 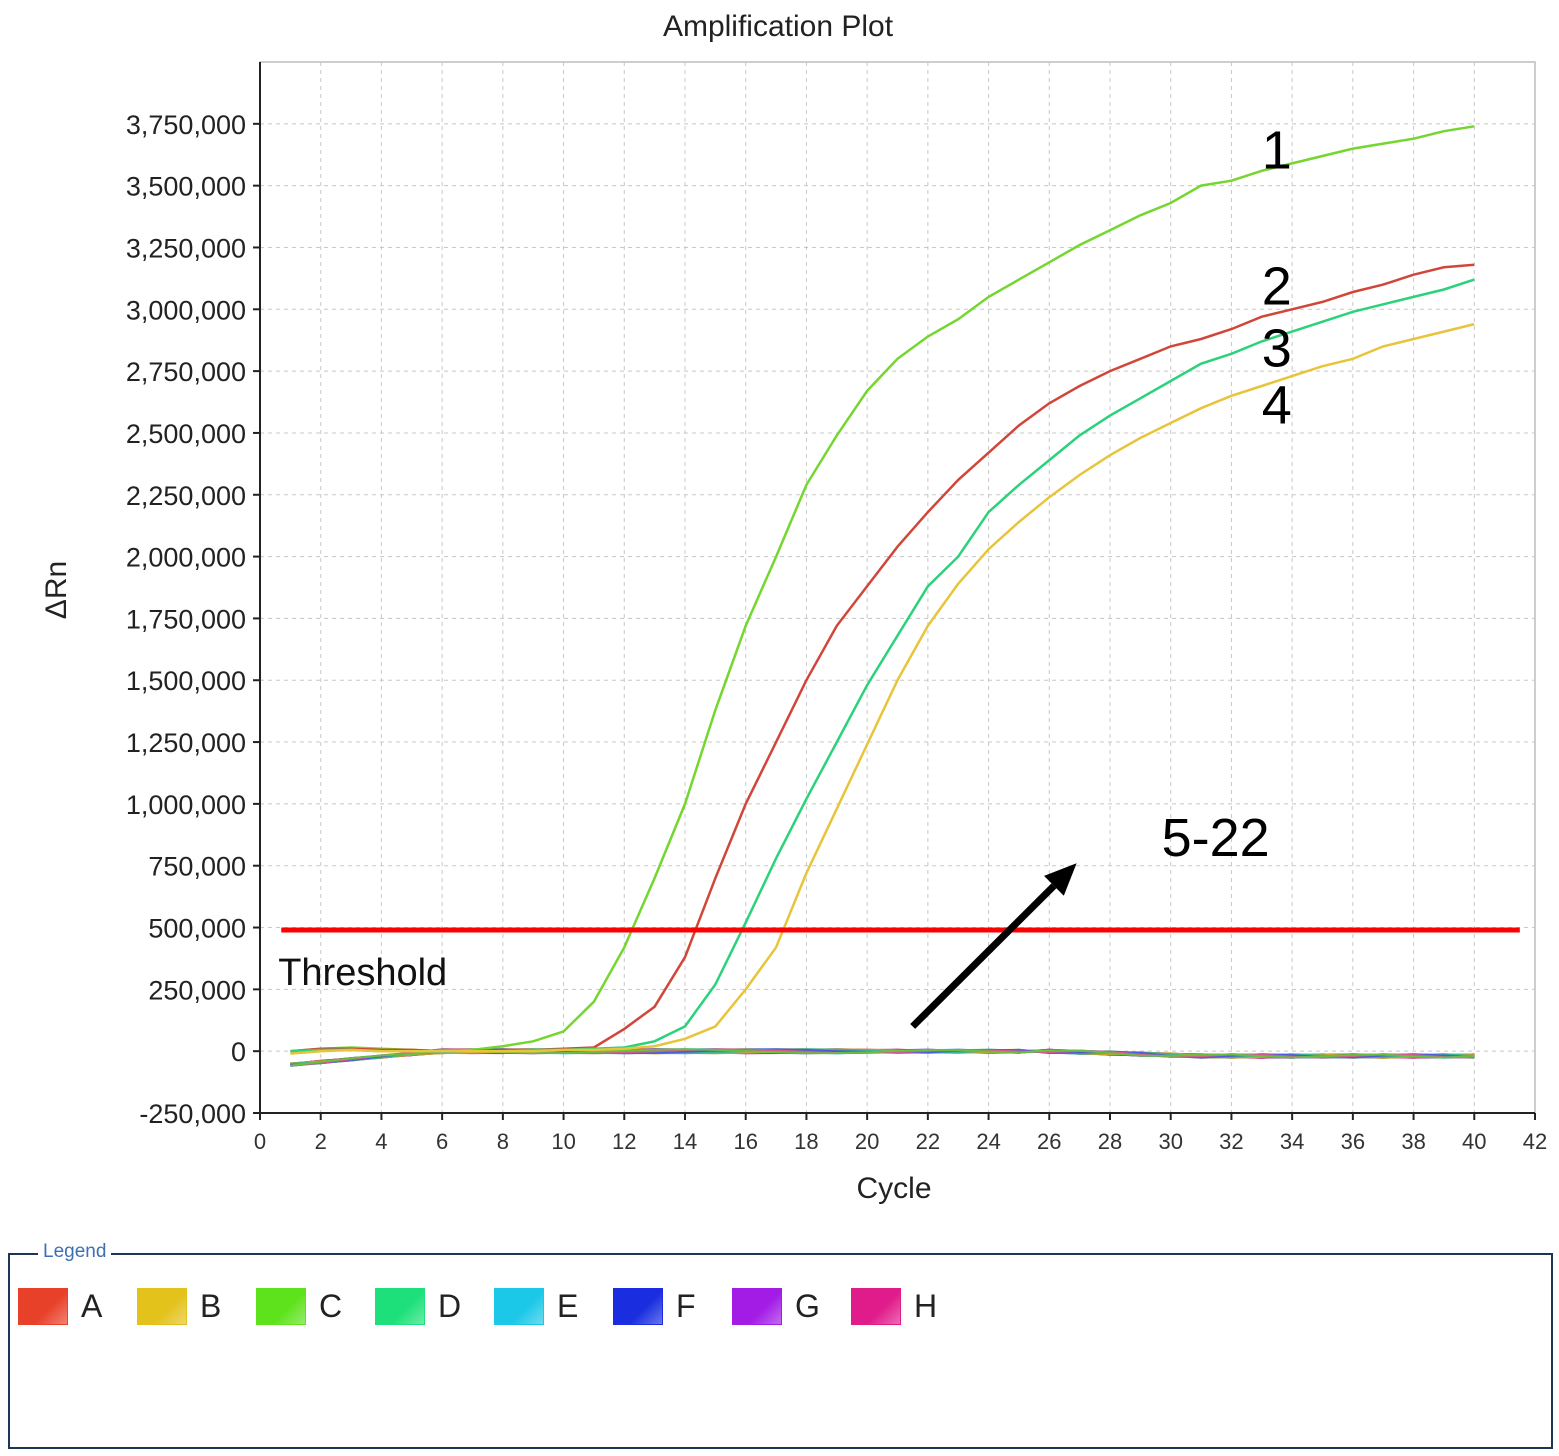 I want to click on legend-label: E, so click(x=568, y=1306).